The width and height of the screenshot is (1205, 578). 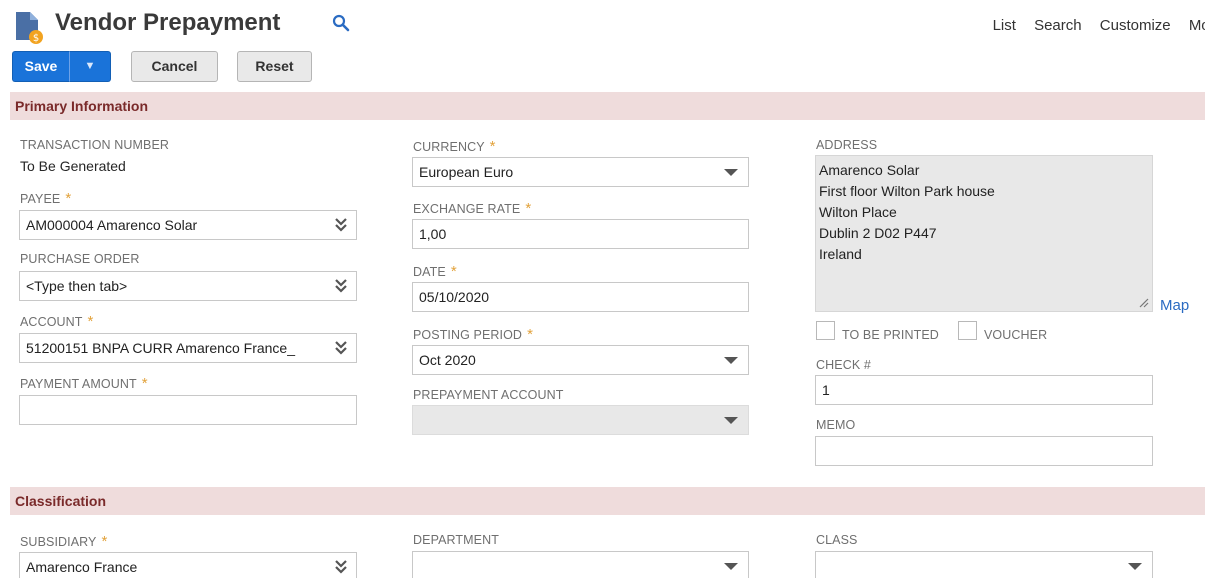 What do you see at coordinates (1135, 25) in the screenshot?
I see `customize-link: Customize` at bounding box center [1135, 25].